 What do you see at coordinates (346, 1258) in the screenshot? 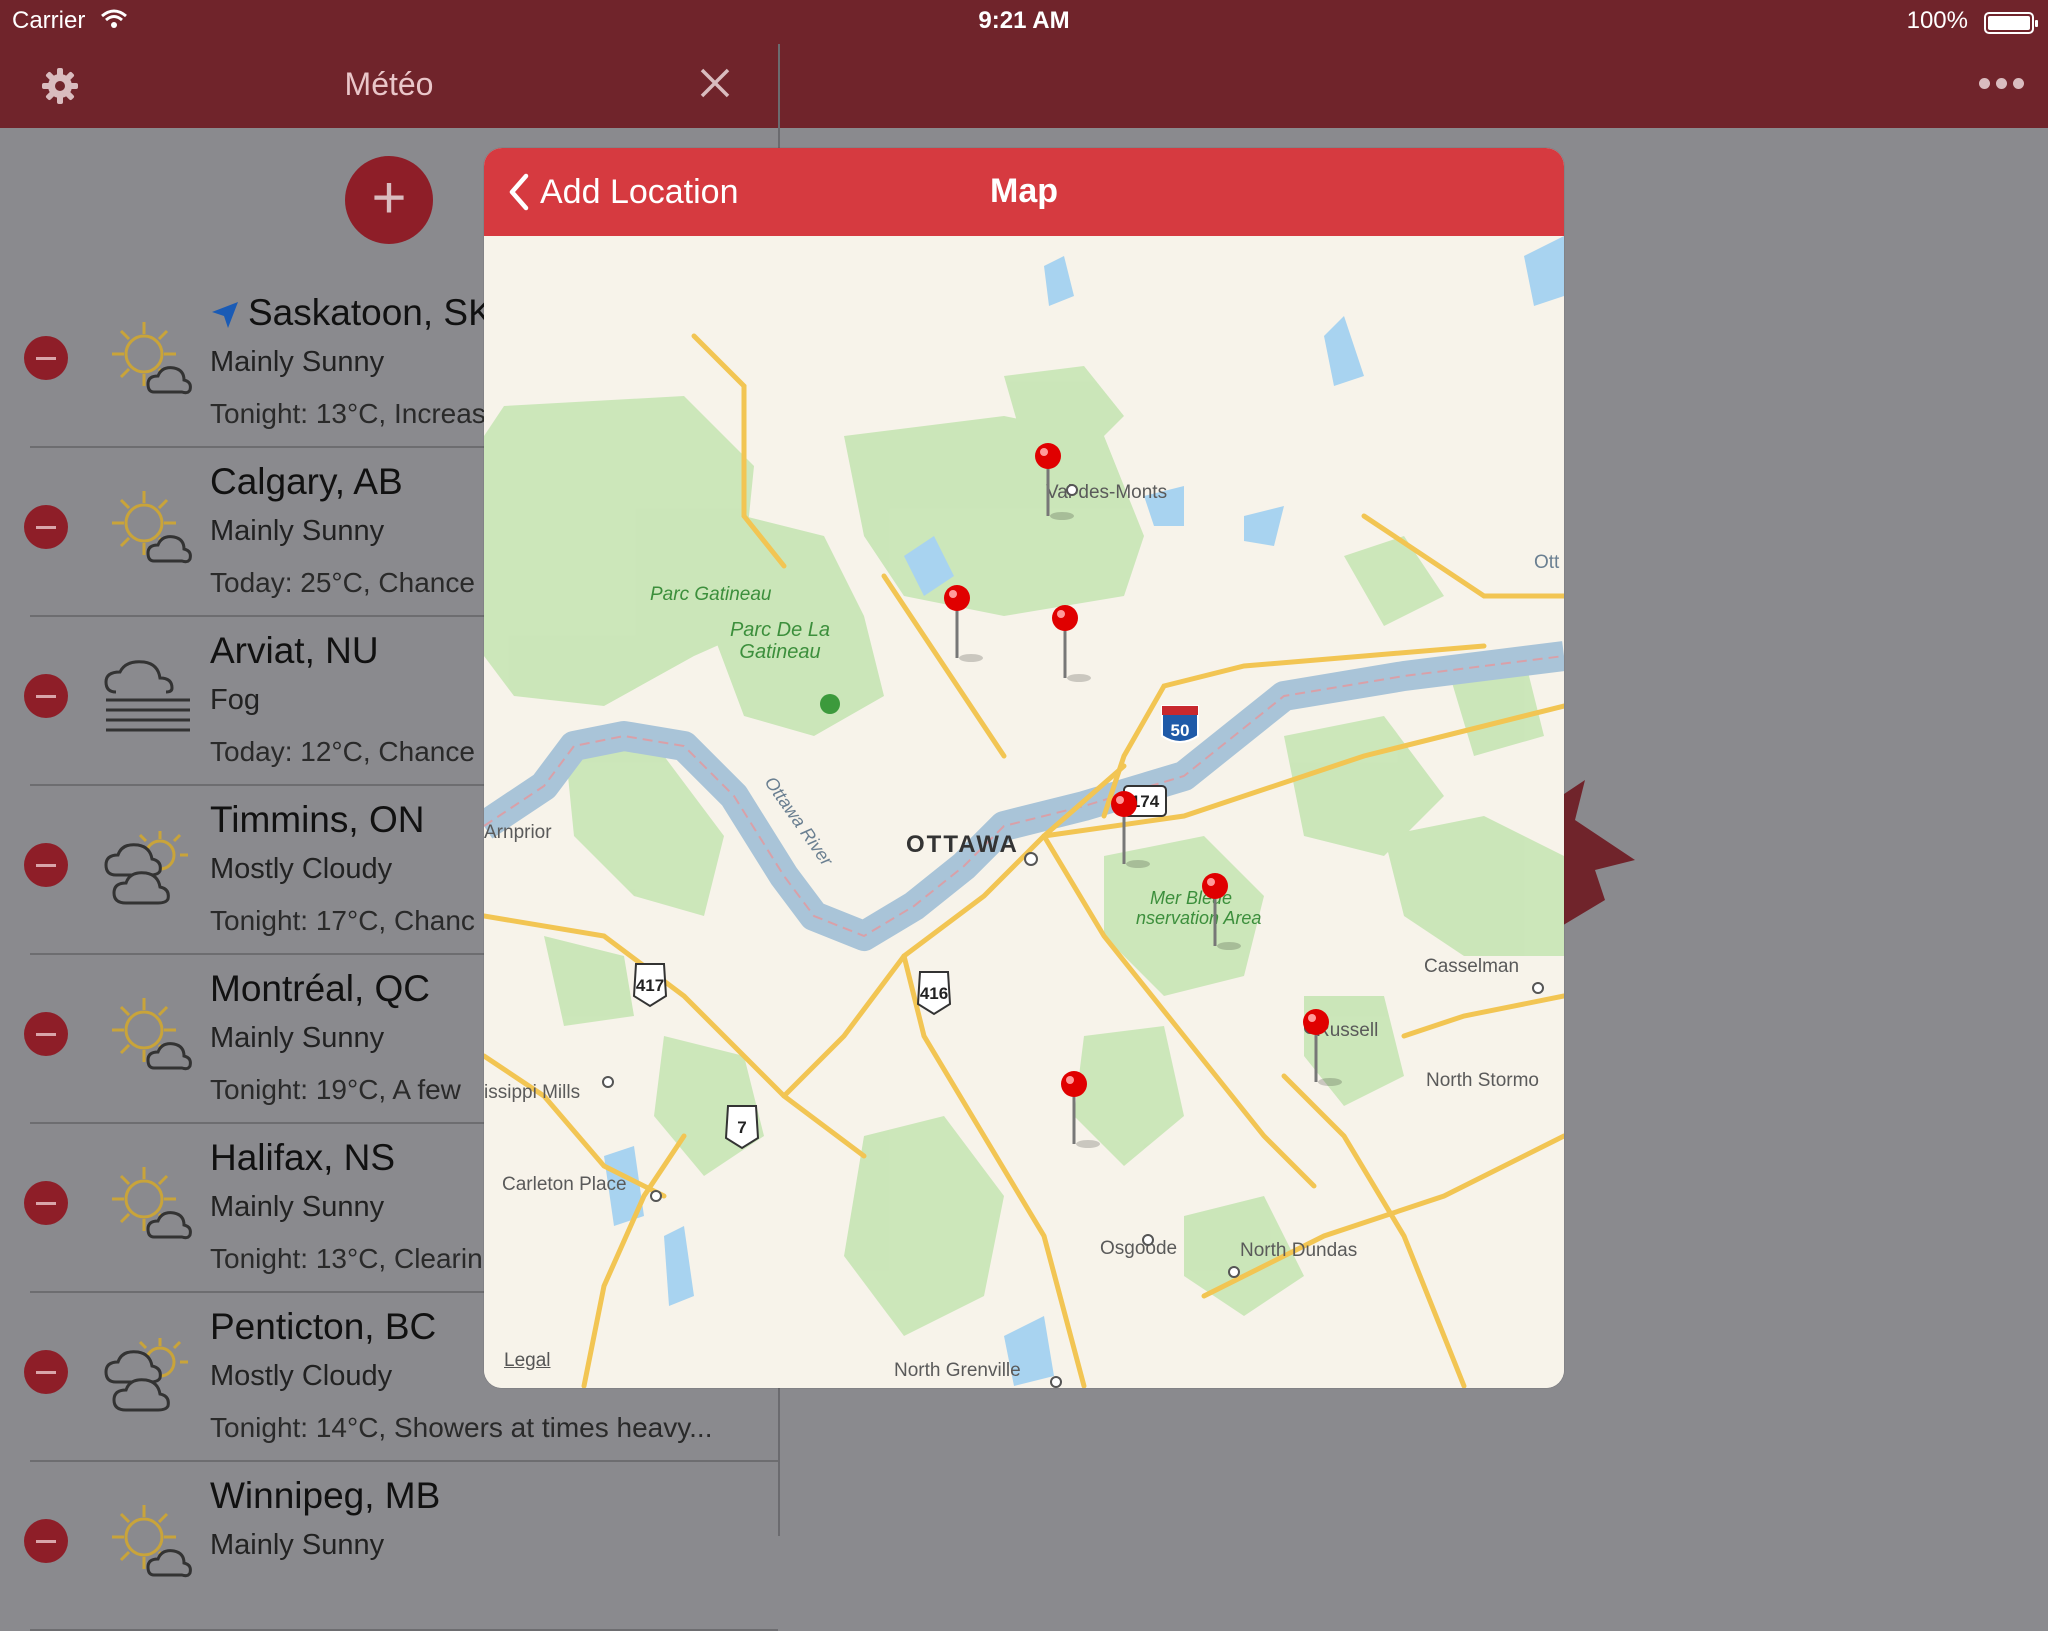
I see `city-forecast: Tonight: 13°C, Clearin` at bounding box center [346, 1258].